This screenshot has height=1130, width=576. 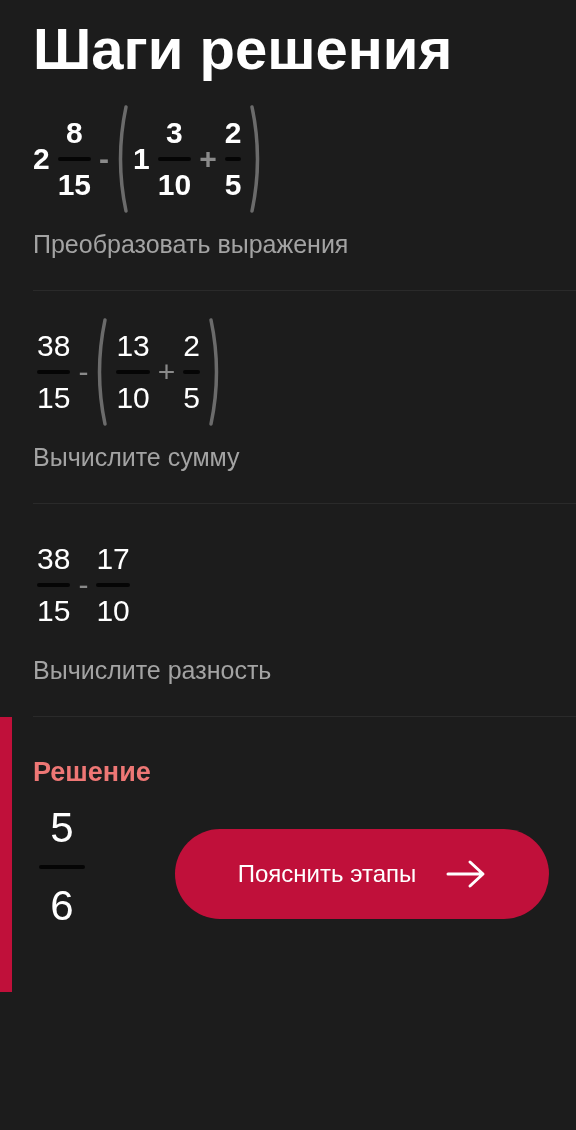 What do you see at coordinates (62, 906) in the screenshot?
I see `denominator: 6` at bounding box center [62, 906].